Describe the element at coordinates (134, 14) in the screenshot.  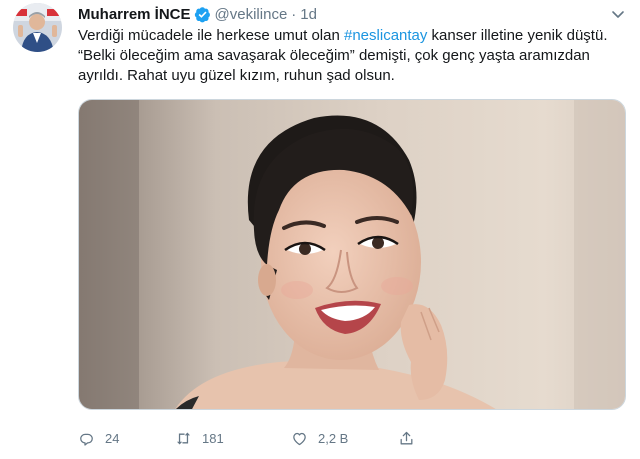
I see `author-name: Muharrem İNCE` at that location.